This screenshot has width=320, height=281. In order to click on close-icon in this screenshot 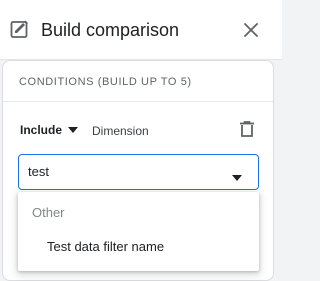, I will do `click(251, 30)`.